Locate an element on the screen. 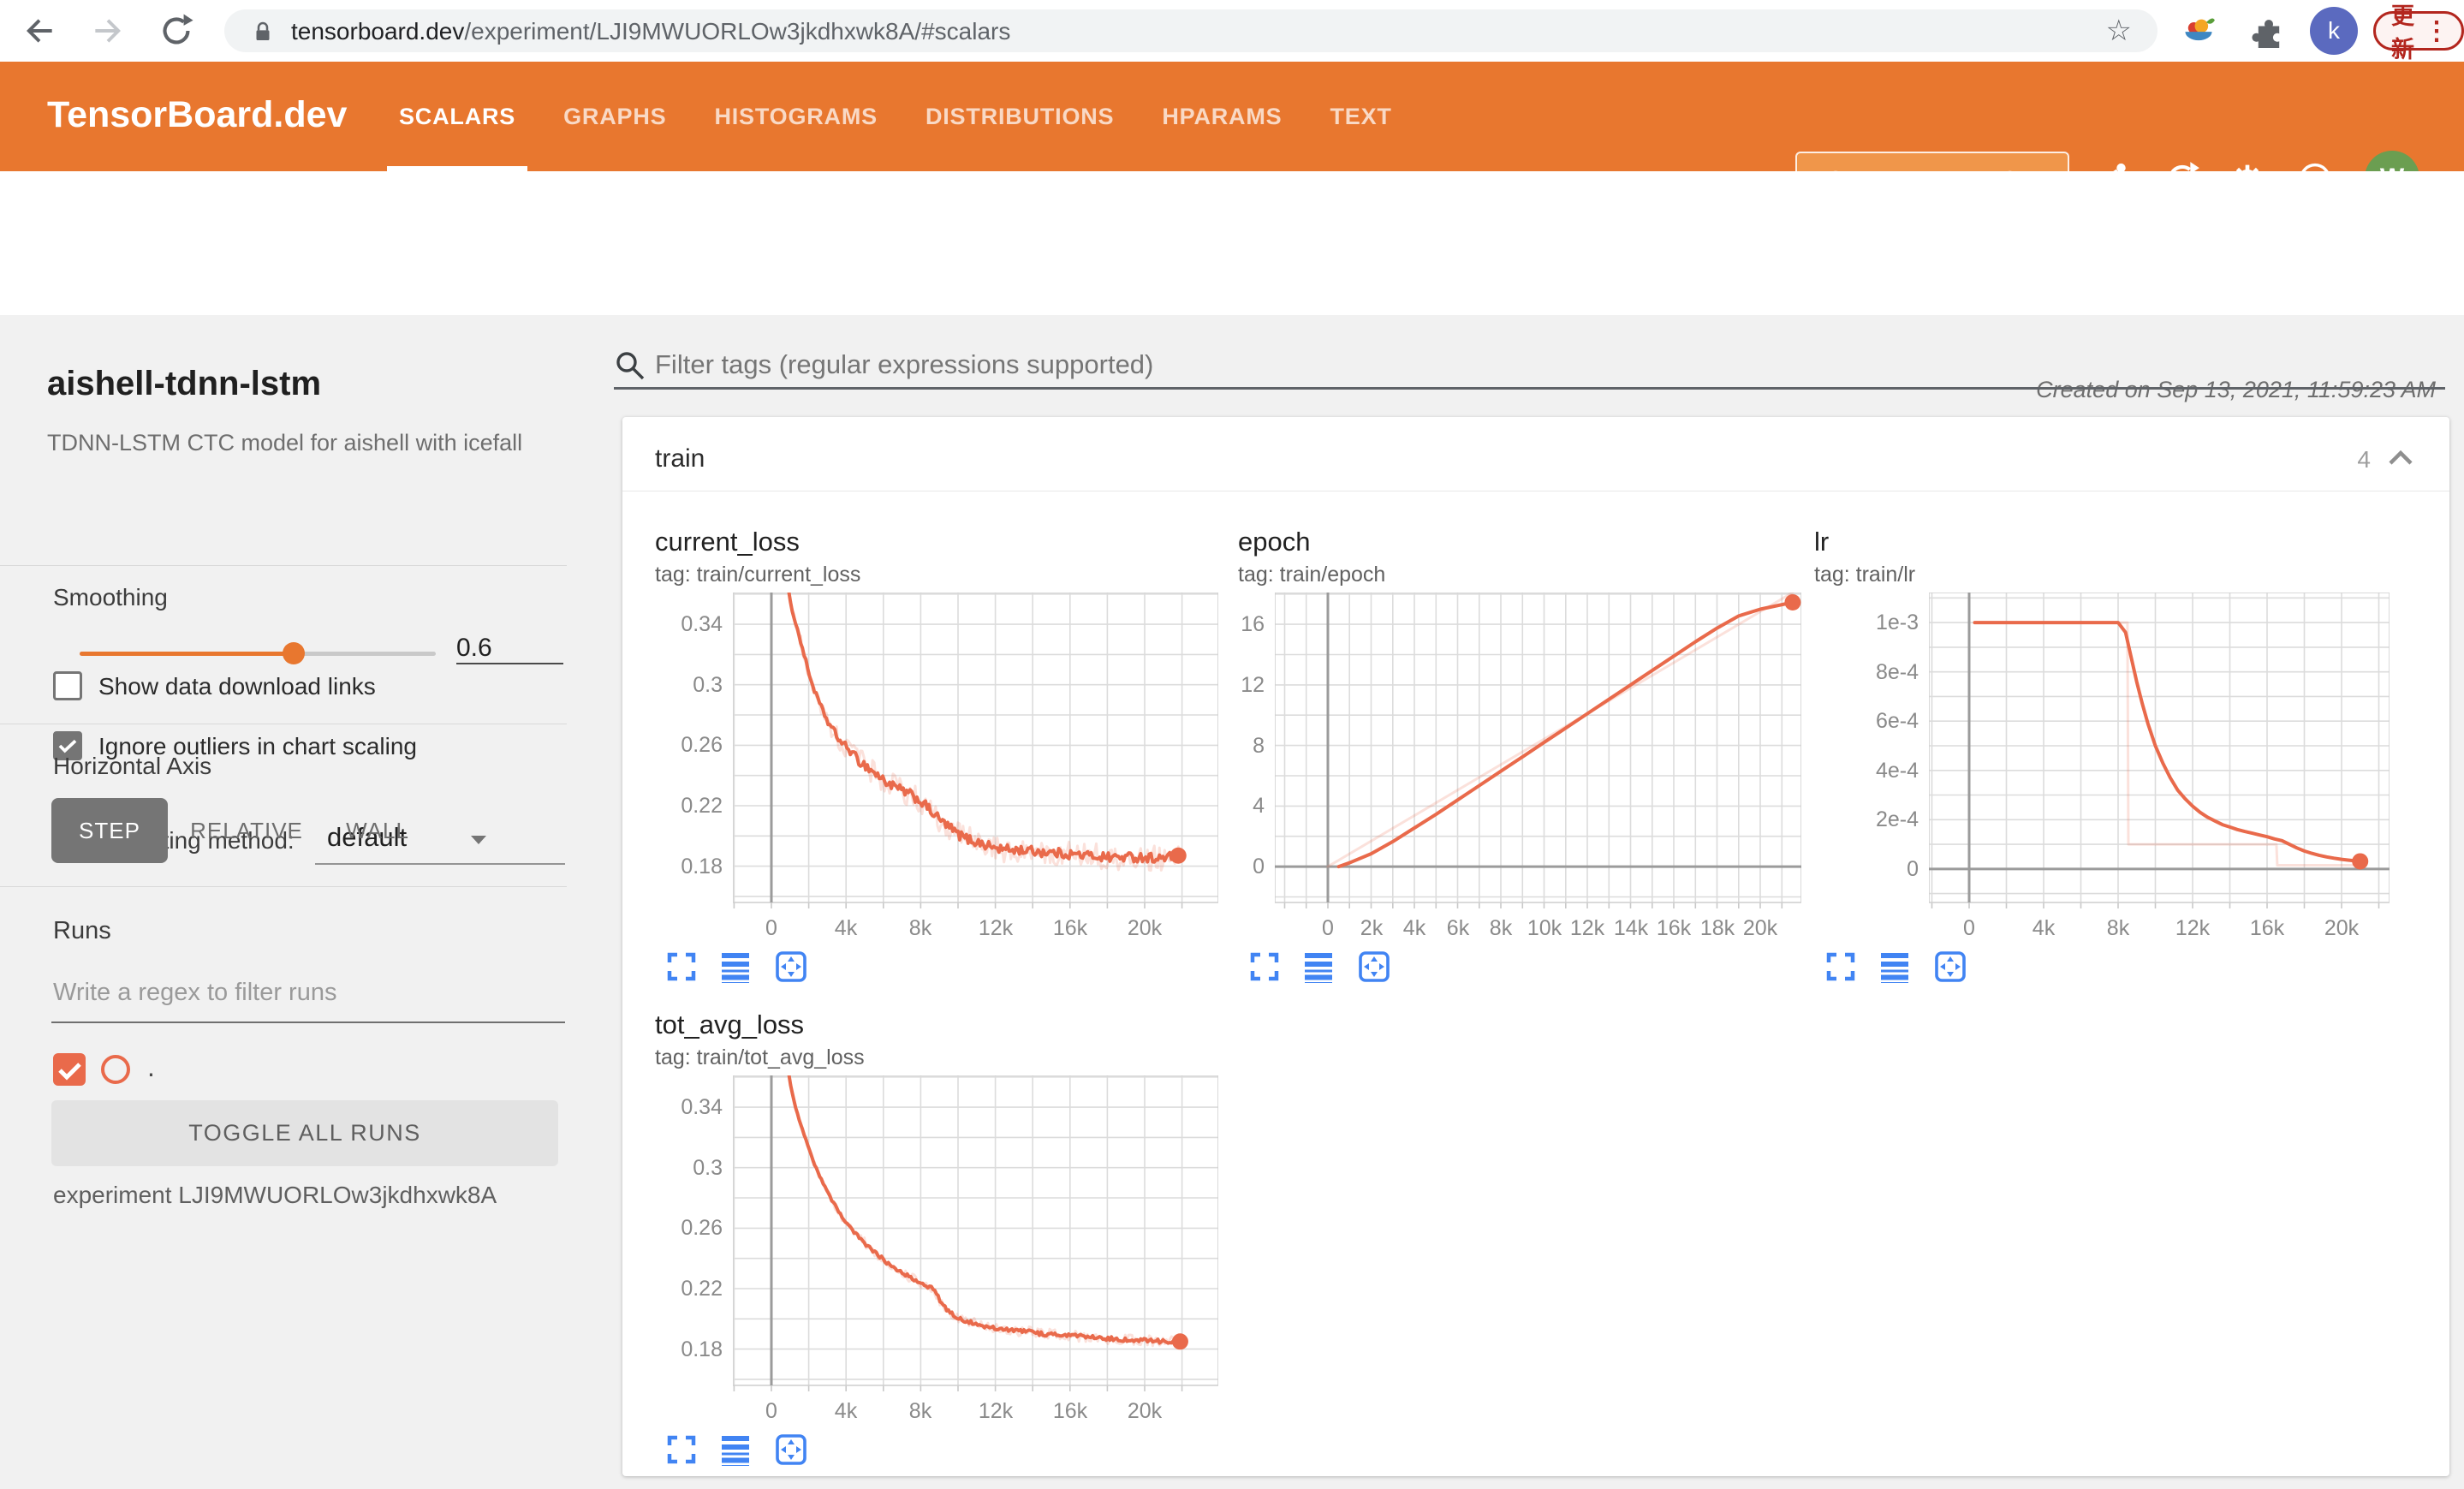 Image resolution: width=2464 pixels, height=1489 pixels. smoothing-slider is located at coordinates (258, 653).